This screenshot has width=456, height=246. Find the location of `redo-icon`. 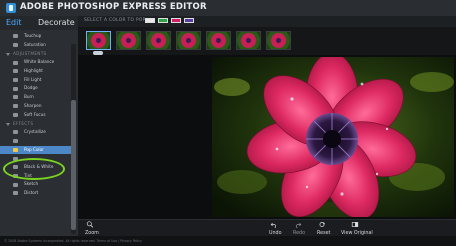

redo-icon is located at coordinates (298, 224).